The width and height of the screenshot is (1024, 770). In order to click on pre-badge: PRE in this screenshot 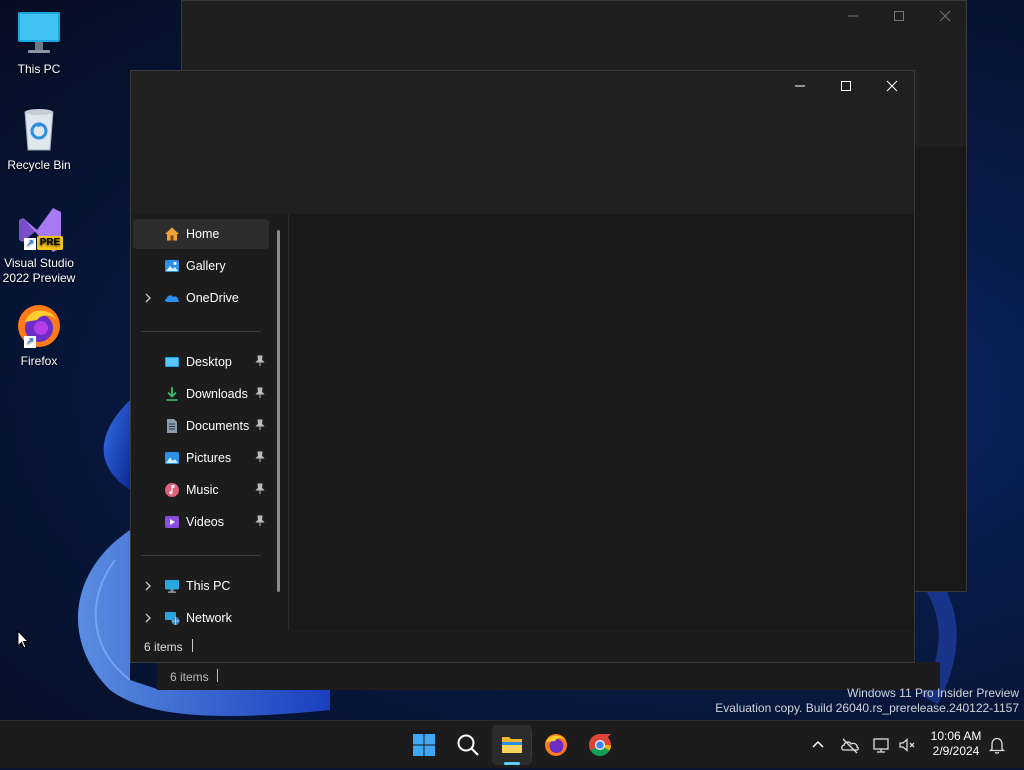, I will do `click(50, 243)`.